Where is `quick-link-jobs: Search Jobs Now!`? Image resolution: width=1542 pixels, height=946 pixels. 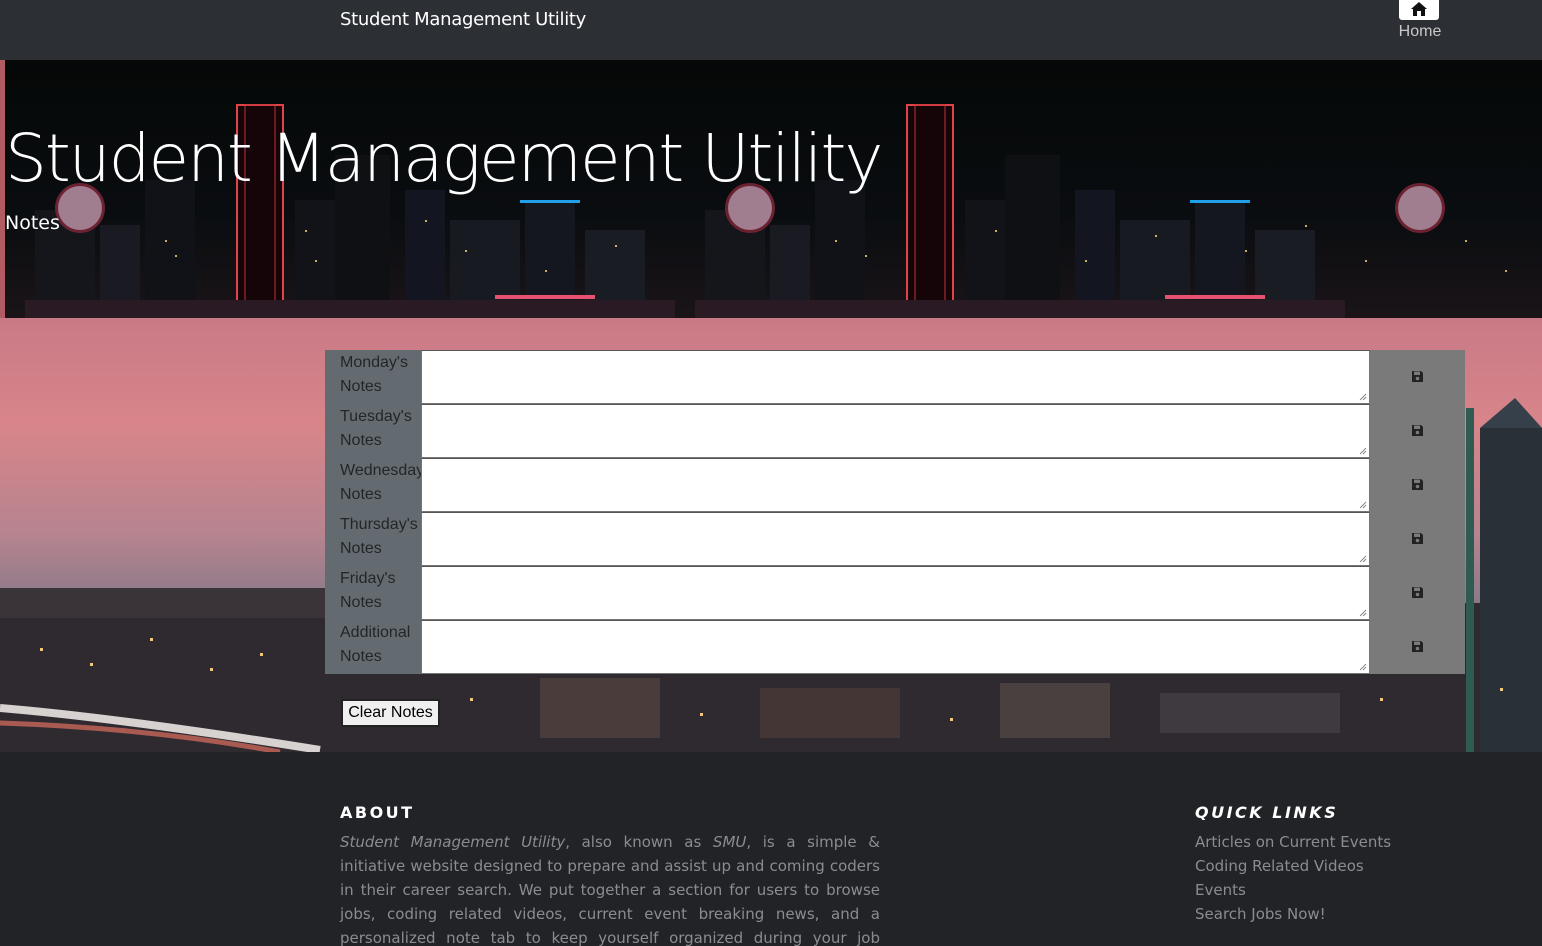 quick-link-jobs: Search Jobs Now! is located at coordinates (1293, 914).